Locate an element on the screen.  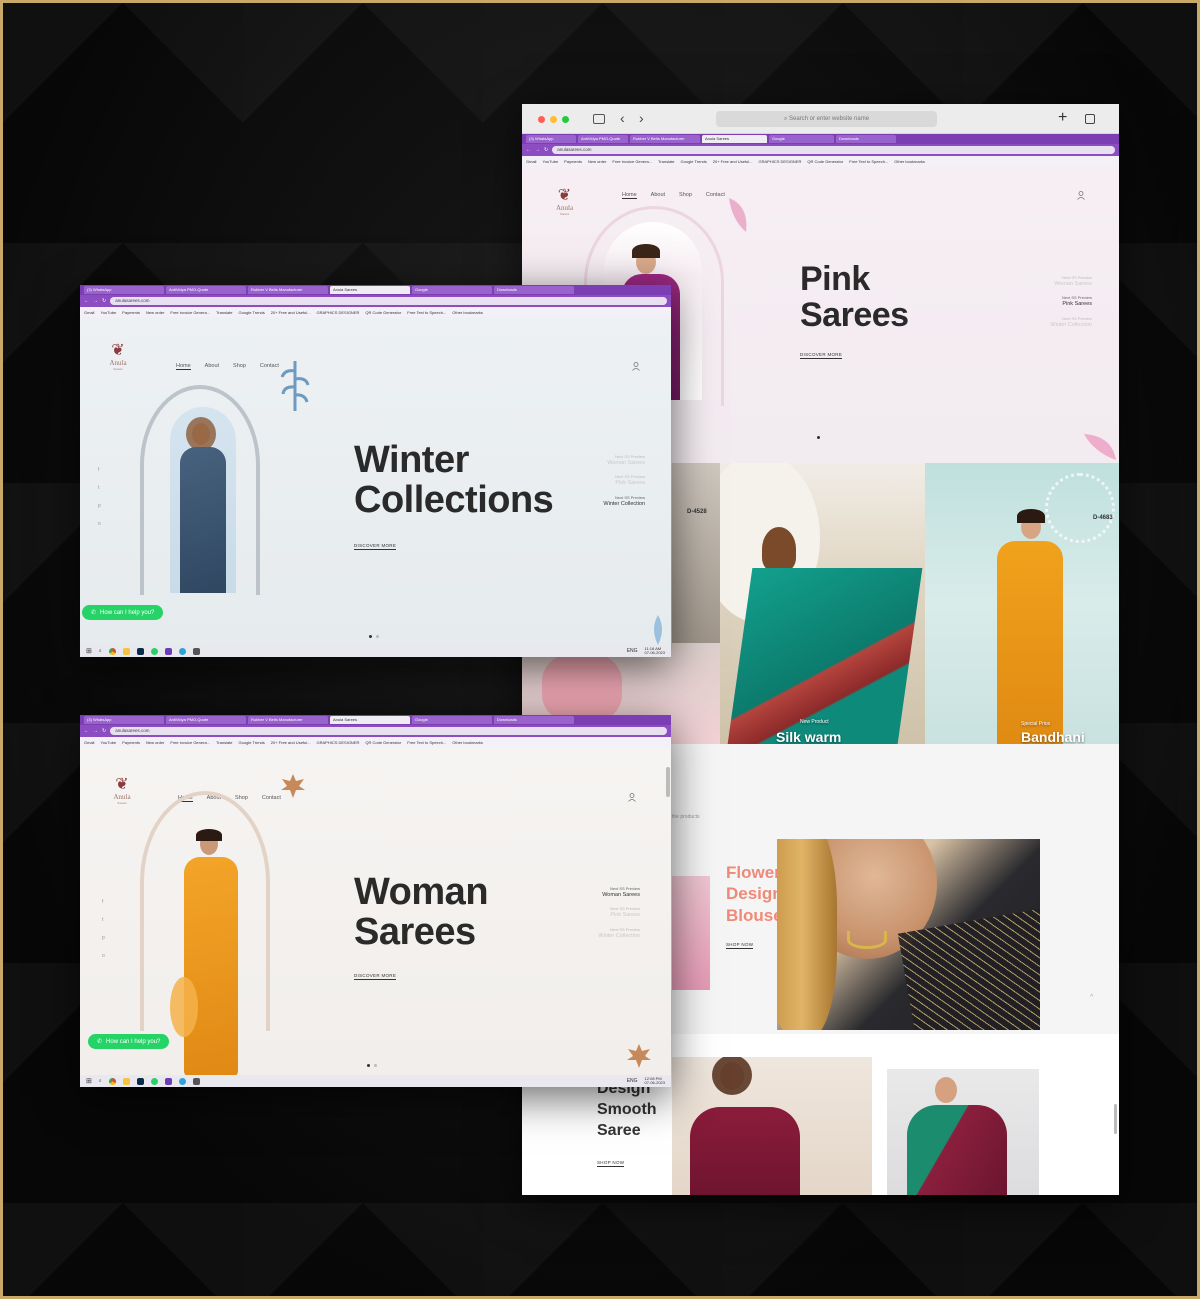
tab-rubber: Rubber V Belts Manufacturer is located at coordinates (665, 139).